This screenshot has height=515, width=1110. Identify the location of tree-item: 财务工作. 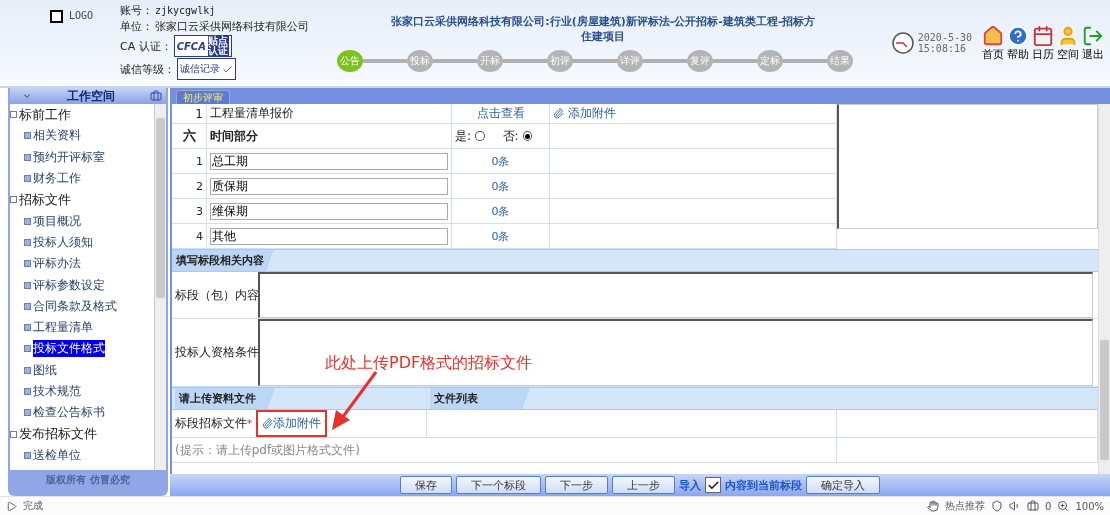
(57, 179).